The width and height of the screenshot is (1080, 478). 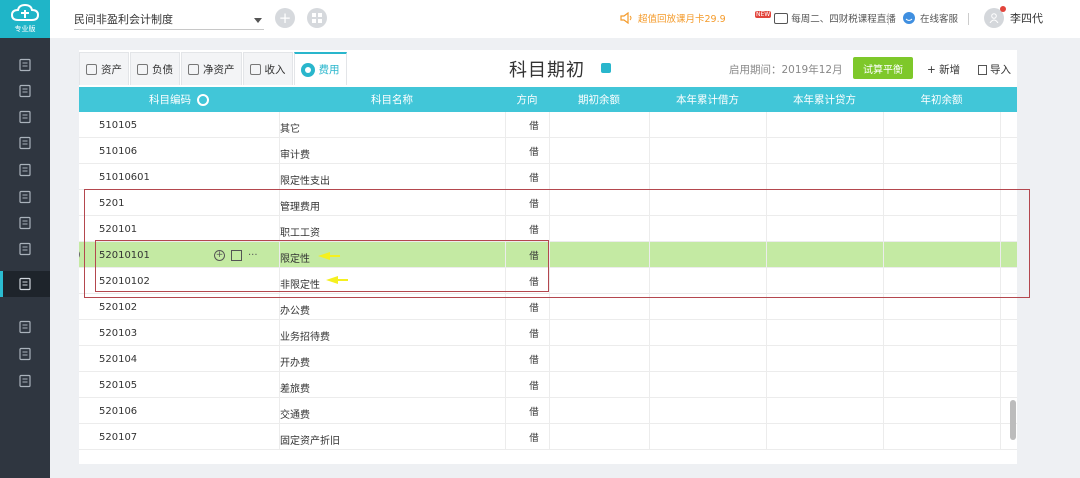 What do you see at coordinates (548, 151) in the screenshot?
I see `table-row: 510106 审计费 借` at bounding box center [548, 151].